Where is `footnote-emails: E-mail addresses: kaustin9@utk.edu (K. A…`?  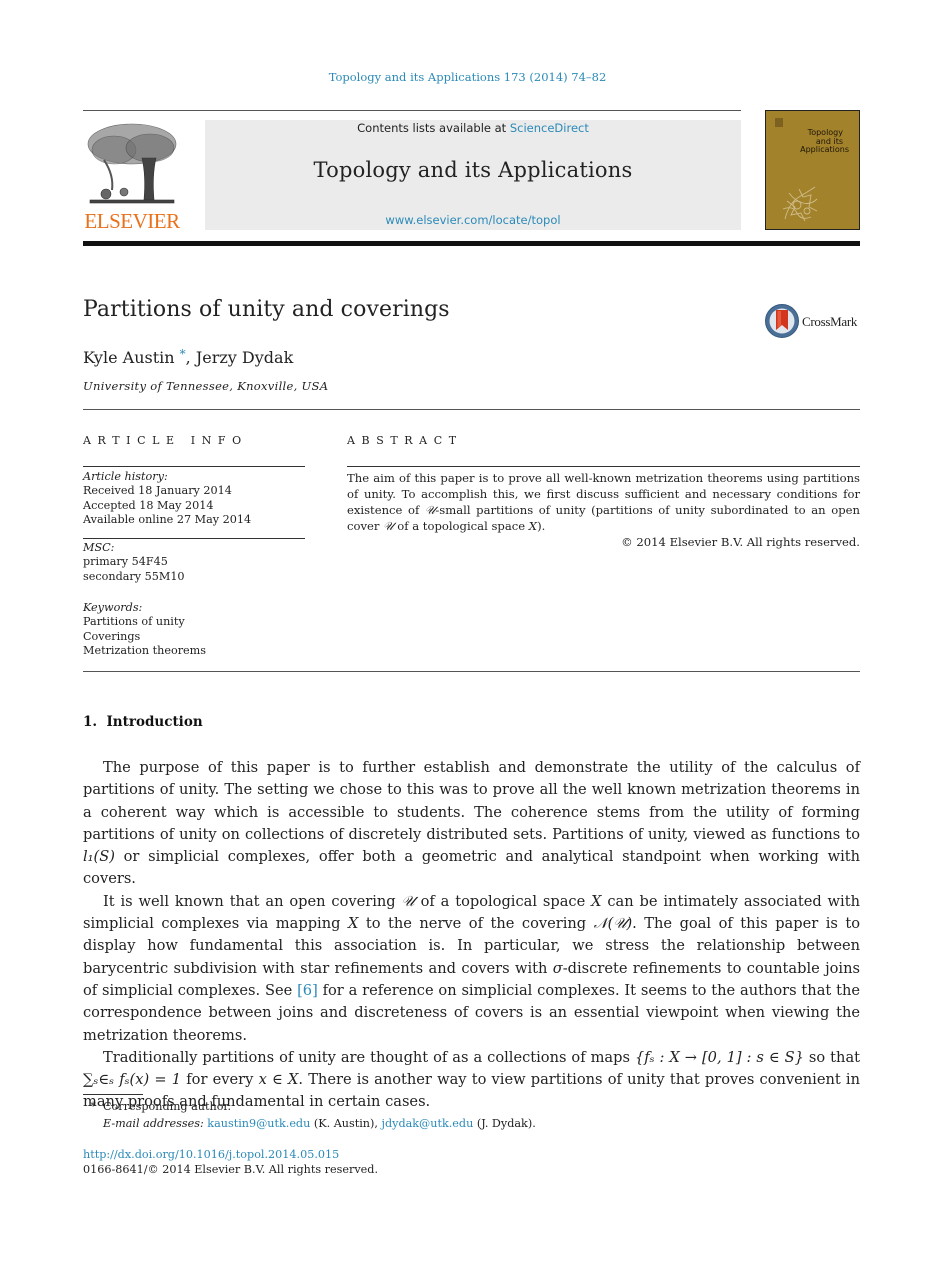 footnote-emails: E-mail addresses: kaustin9@utk.edu (K. A… is located at coordinates (433, 1124).